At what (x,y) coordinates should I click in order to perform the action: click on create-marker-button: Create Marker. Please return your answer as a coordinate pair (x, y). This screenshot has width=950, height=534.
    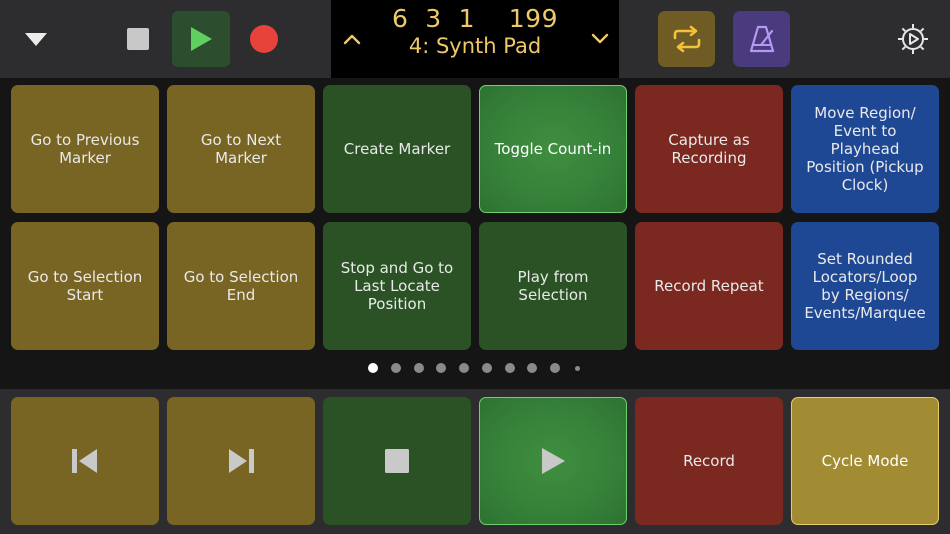
    Looking at the image, I should click on (397, 149).